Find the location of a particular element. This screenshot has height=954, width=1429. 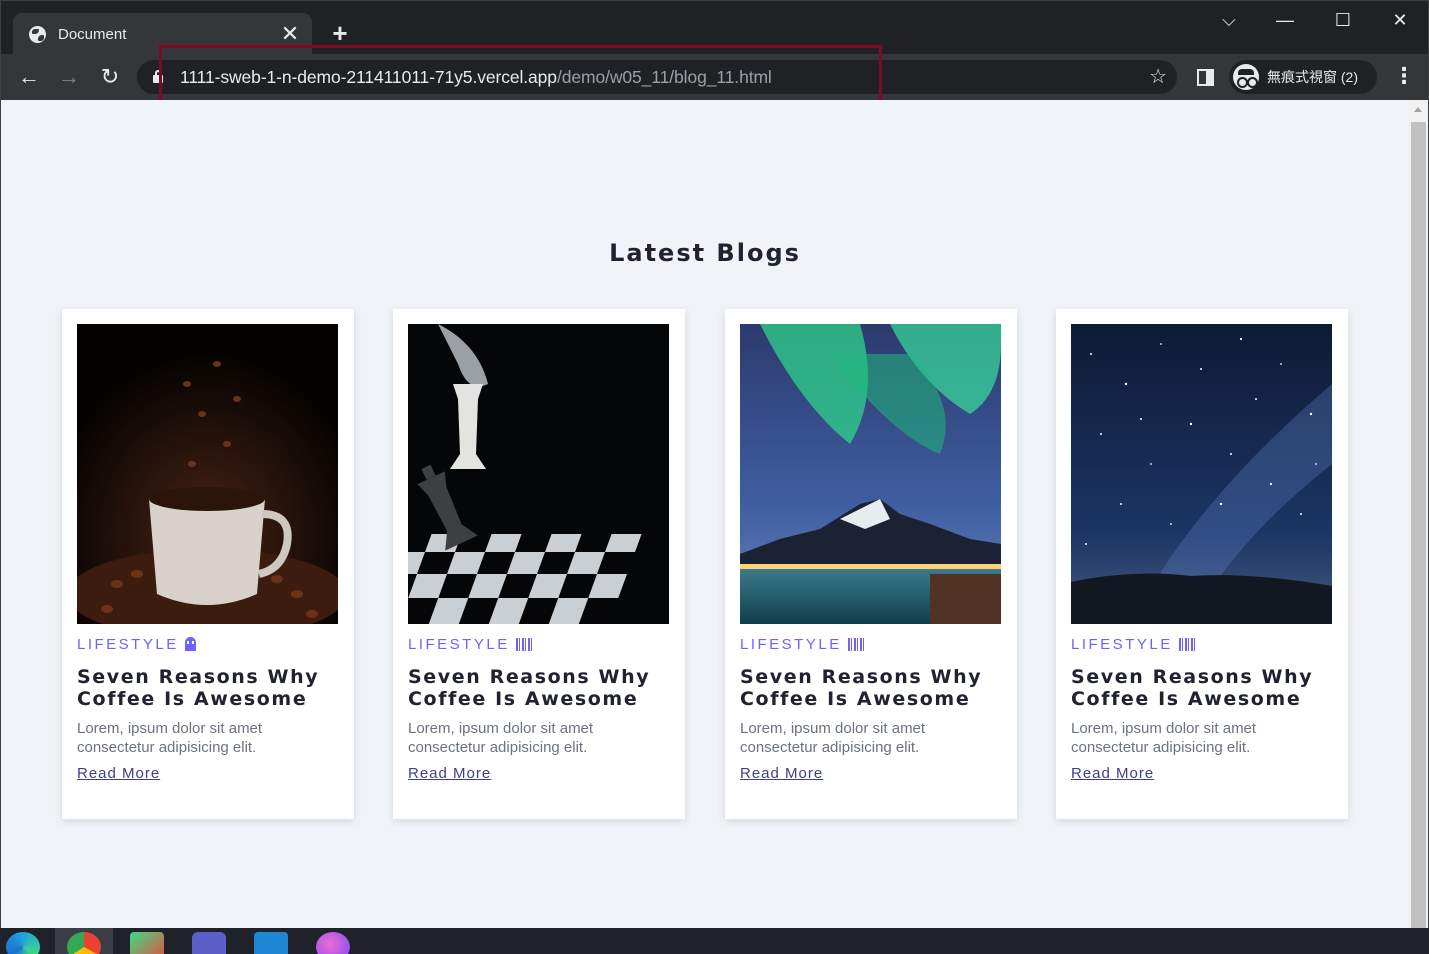

vscode-icon is located at coordinates (271, 943).